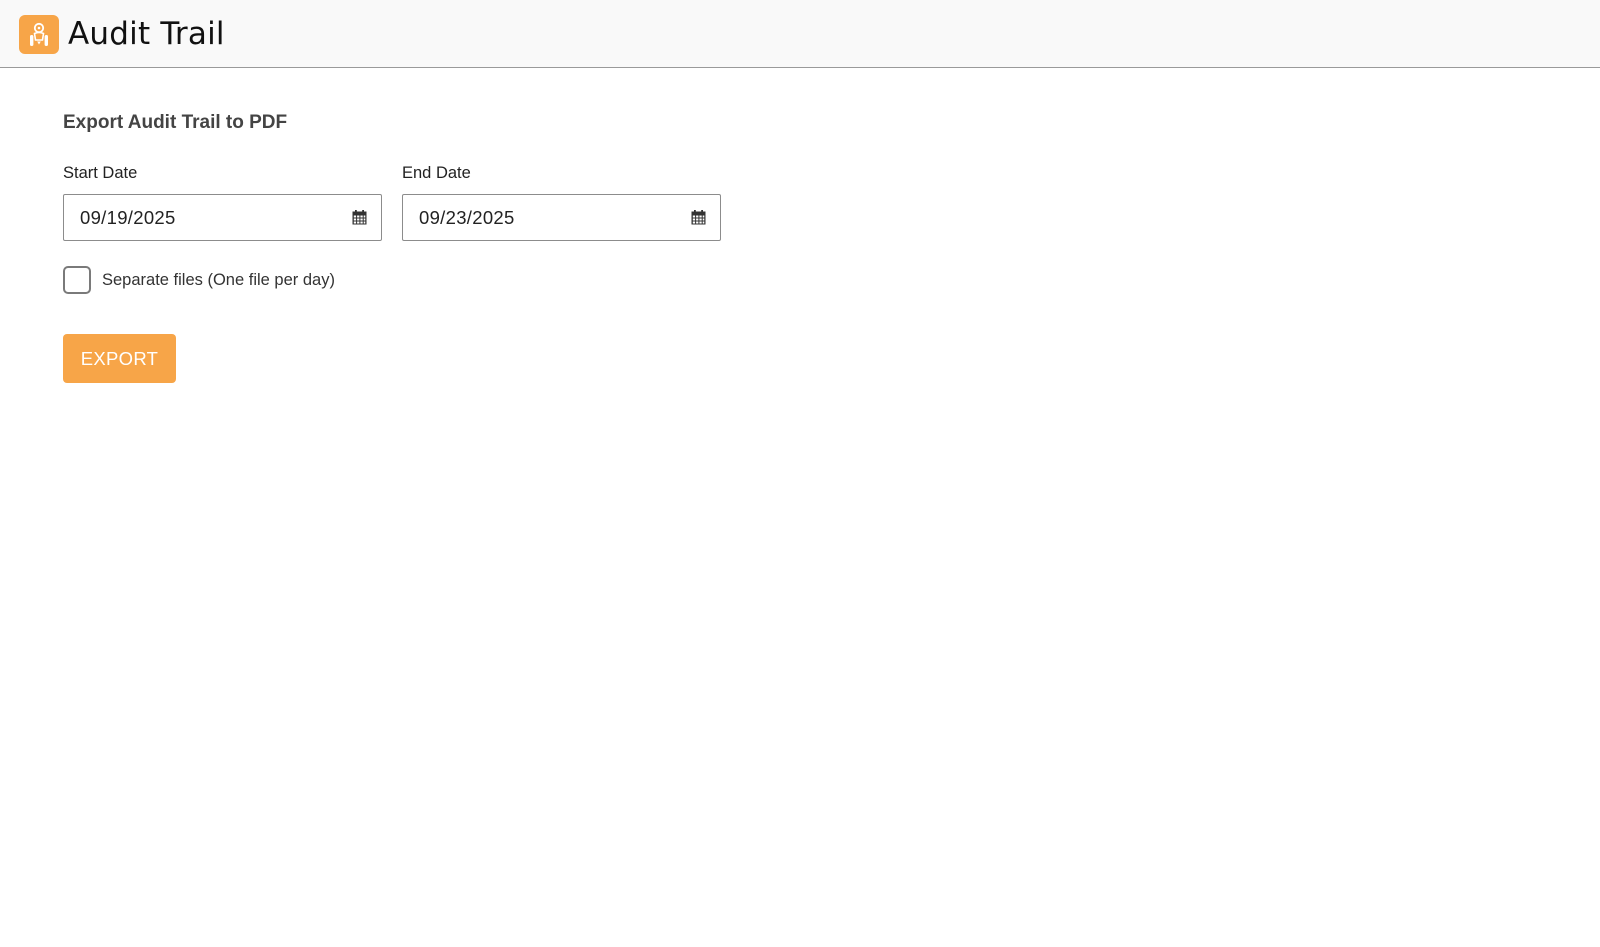  I want to click on end-date-value: 09/23/2025, so click(554, 218).